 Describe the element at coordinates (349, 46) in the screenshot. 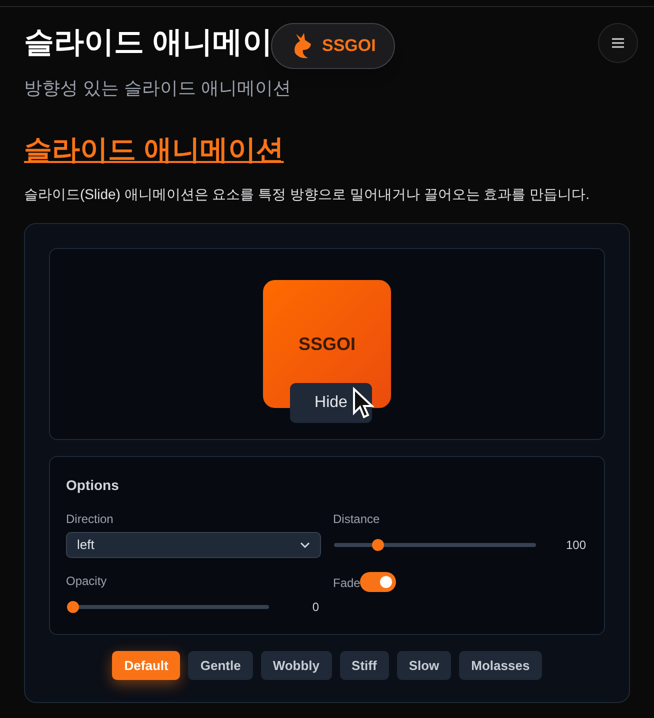

I see `logo-text: SSGOI` at that location.